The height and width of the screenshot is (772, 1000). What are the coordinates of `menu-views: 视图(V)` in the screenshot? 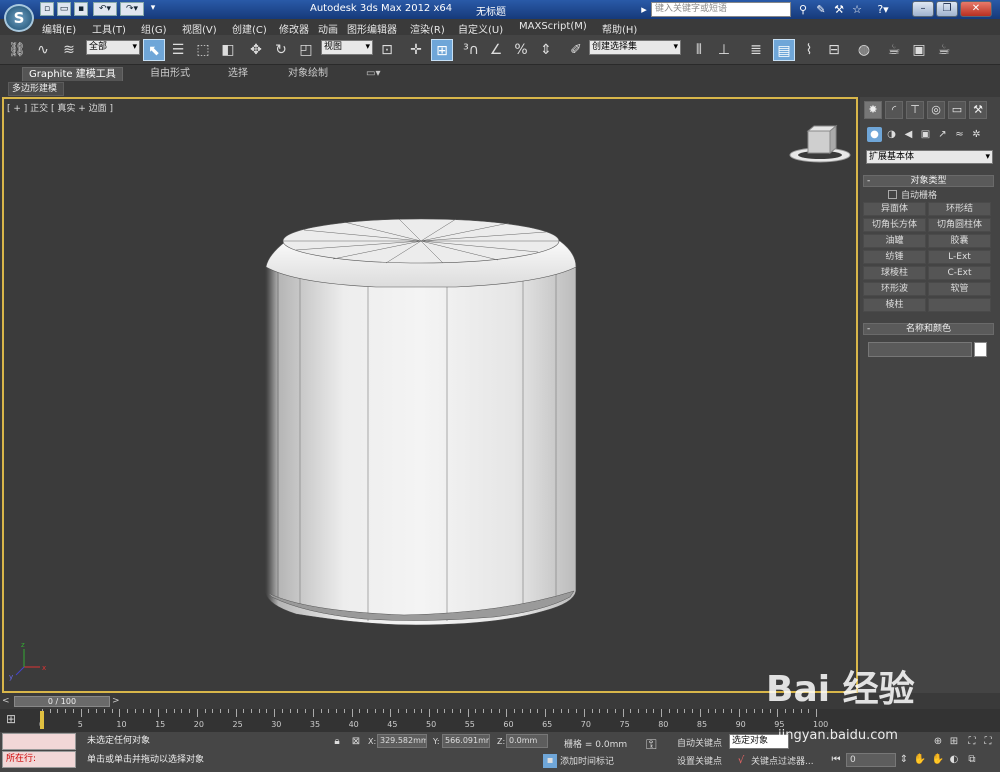 It's located at (199, 28).